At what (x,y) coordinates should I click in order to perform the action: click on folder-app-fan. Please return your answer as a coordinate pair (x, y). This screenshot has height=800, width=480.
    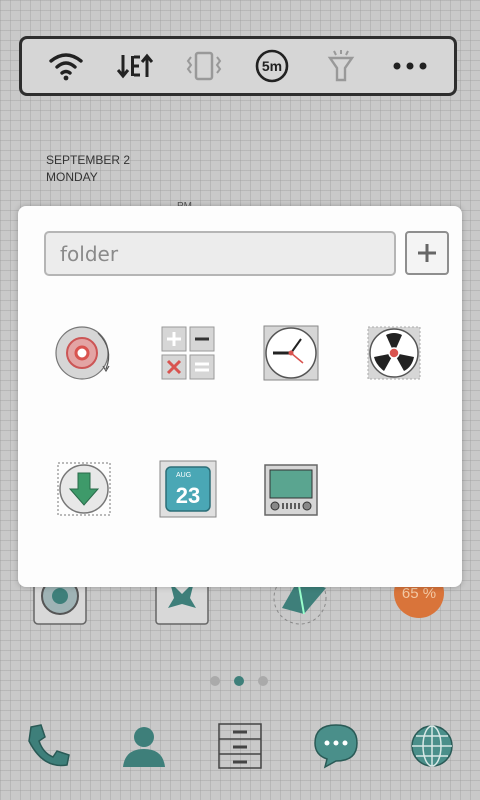
    Looking at the image, I should click on (394, 353).